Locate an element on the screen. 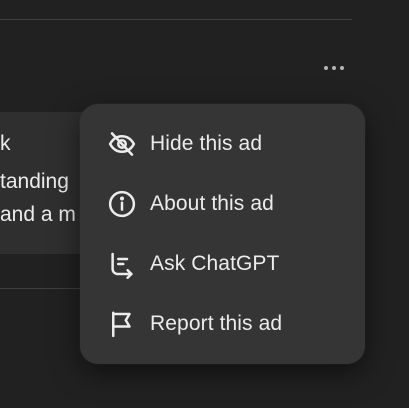  menu-item-report-ad: Report this ad is located at coordinates (222, 324).